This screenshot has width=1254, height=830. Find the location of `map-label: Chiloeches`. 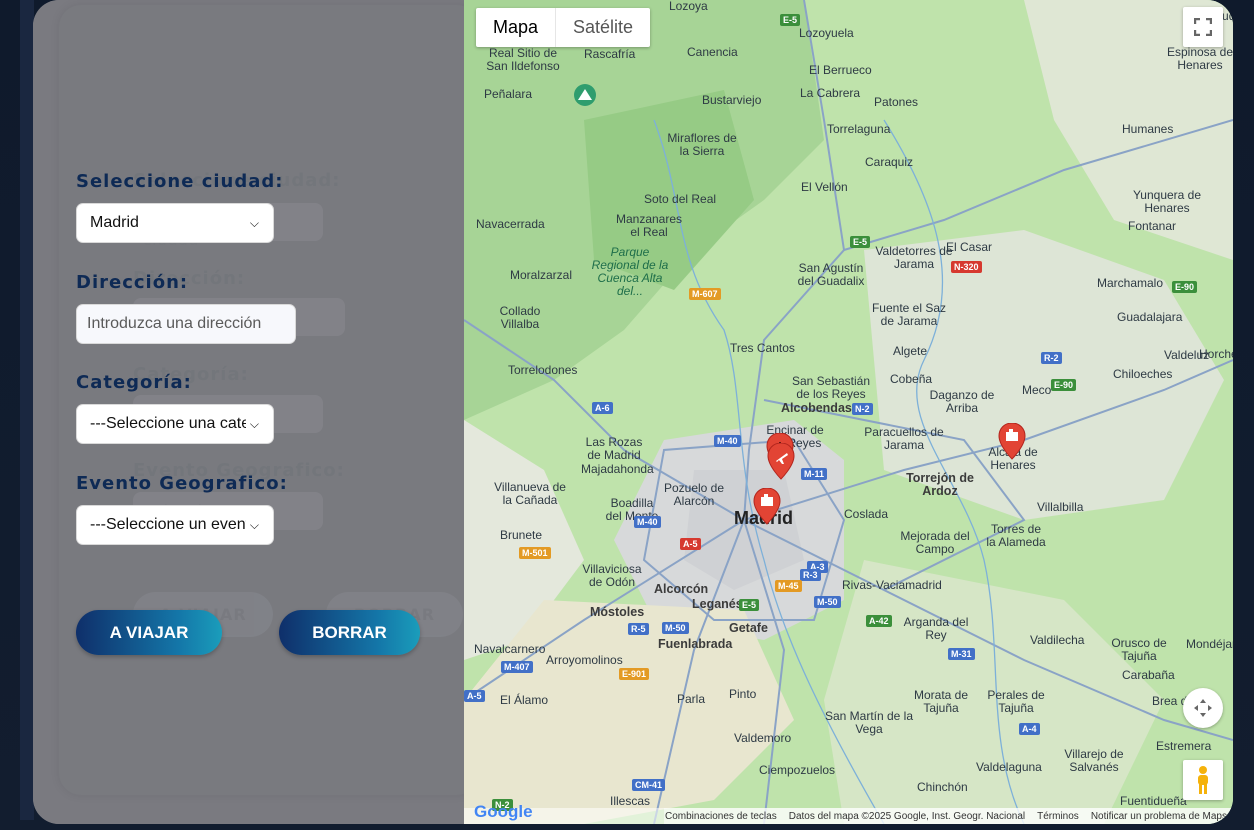

map-label: Chiloeches is located at coordinates (1143, 374).